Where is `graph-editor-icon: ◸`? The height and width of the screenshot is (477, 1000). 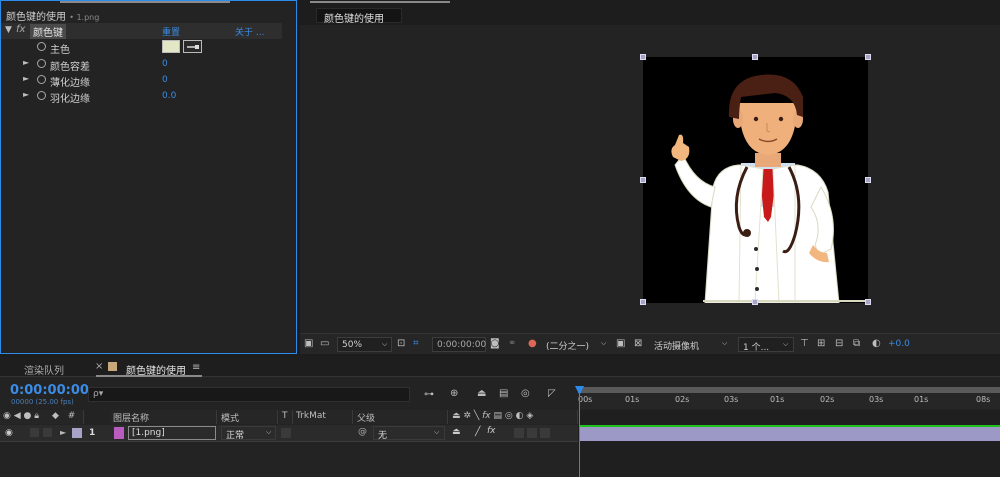
graph-editor-icon: ◸ is located at coordinates (552, 393).